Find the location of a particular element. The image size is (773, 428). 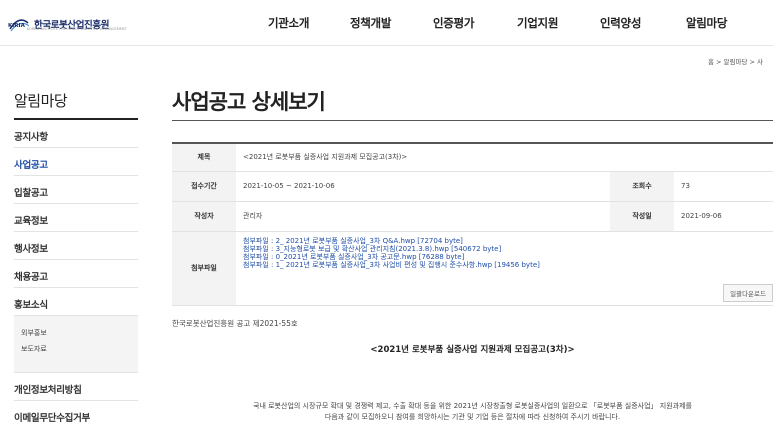

sidebar-item-recruitment: 채용공고 is located at coordinates (76, 274).